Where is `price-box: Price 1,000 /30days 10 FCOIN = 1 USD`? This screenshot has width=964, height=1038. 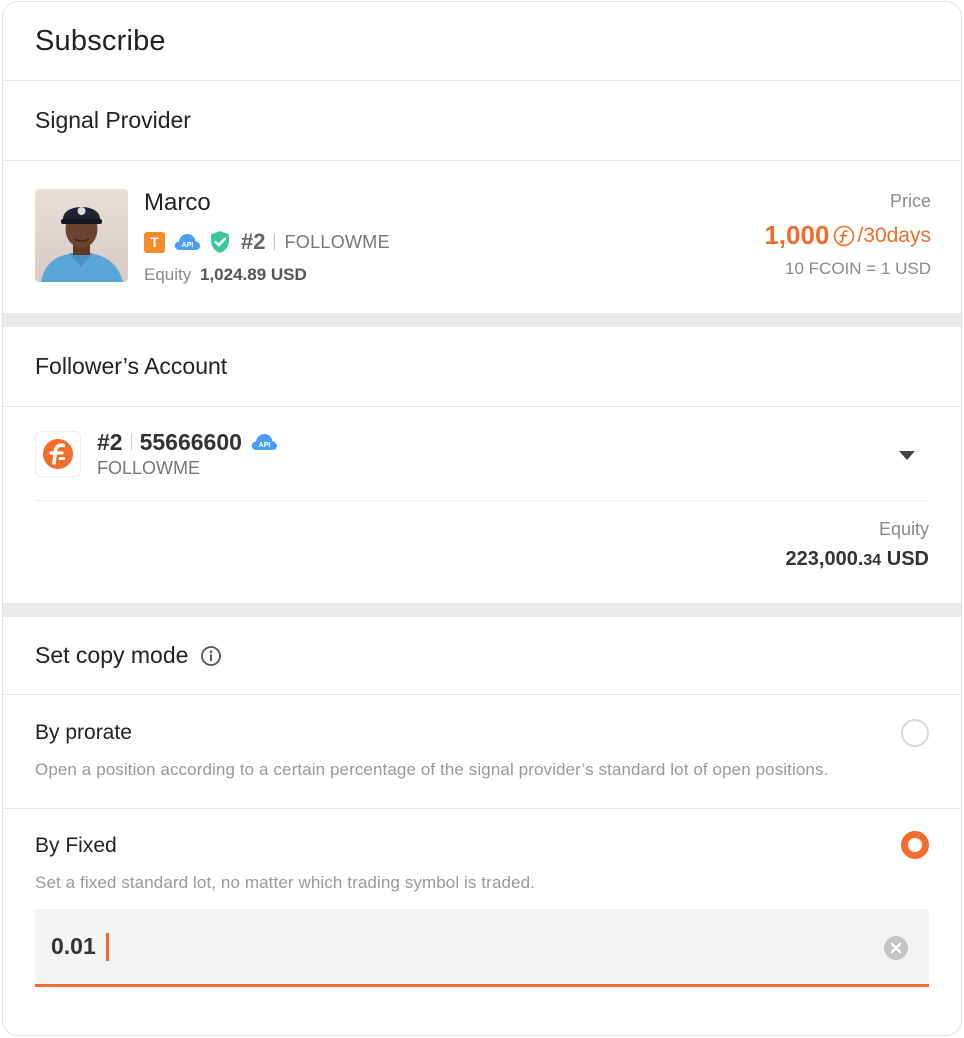
price-box: Price 1,000 /30days 10 FCOIN = 1 USD is located at coordinates (847, 235).